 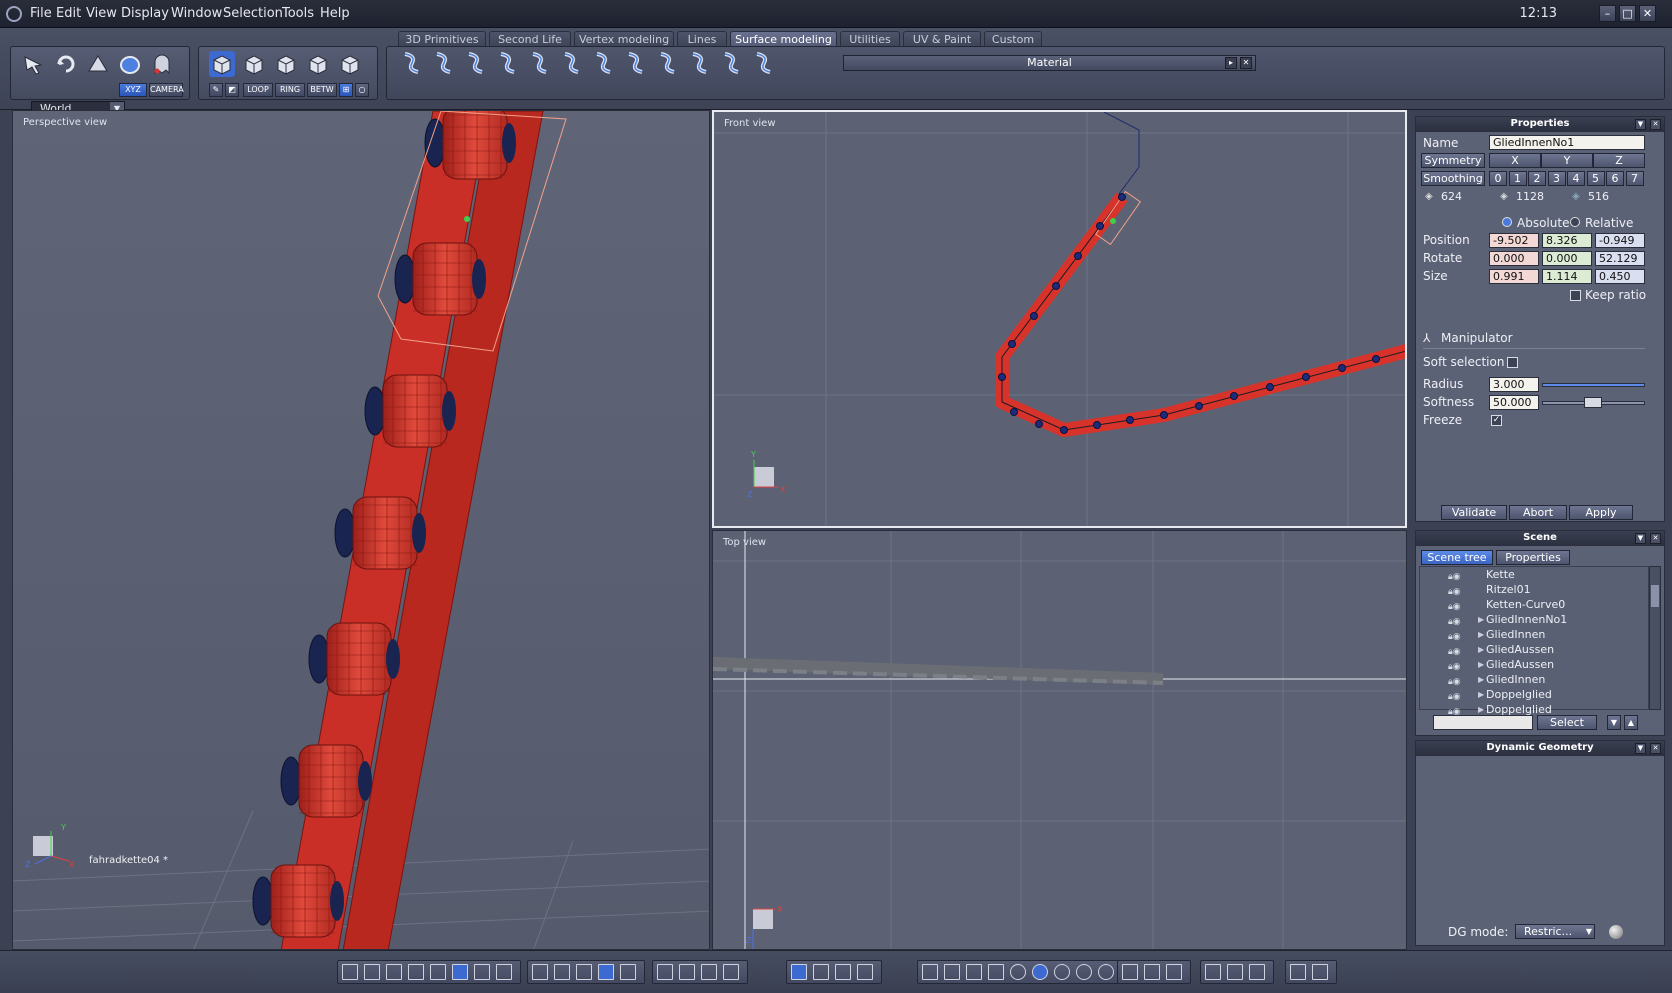 What do you see at coordinates (290, 90) in the screenshot?
I see `ring-button: RING` at bounding box center [290, 90].